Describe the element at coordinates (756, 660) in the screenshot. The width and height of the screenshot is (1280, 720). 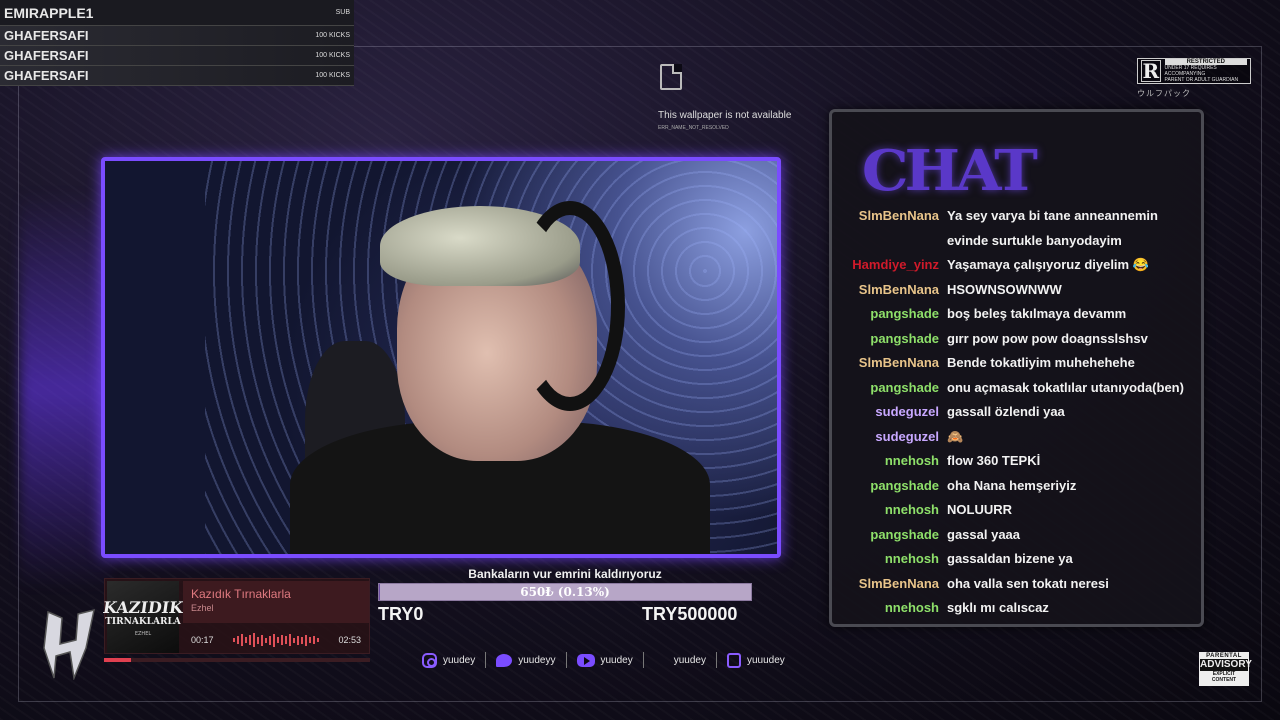
I see `social-link: yuuudey` at that location.